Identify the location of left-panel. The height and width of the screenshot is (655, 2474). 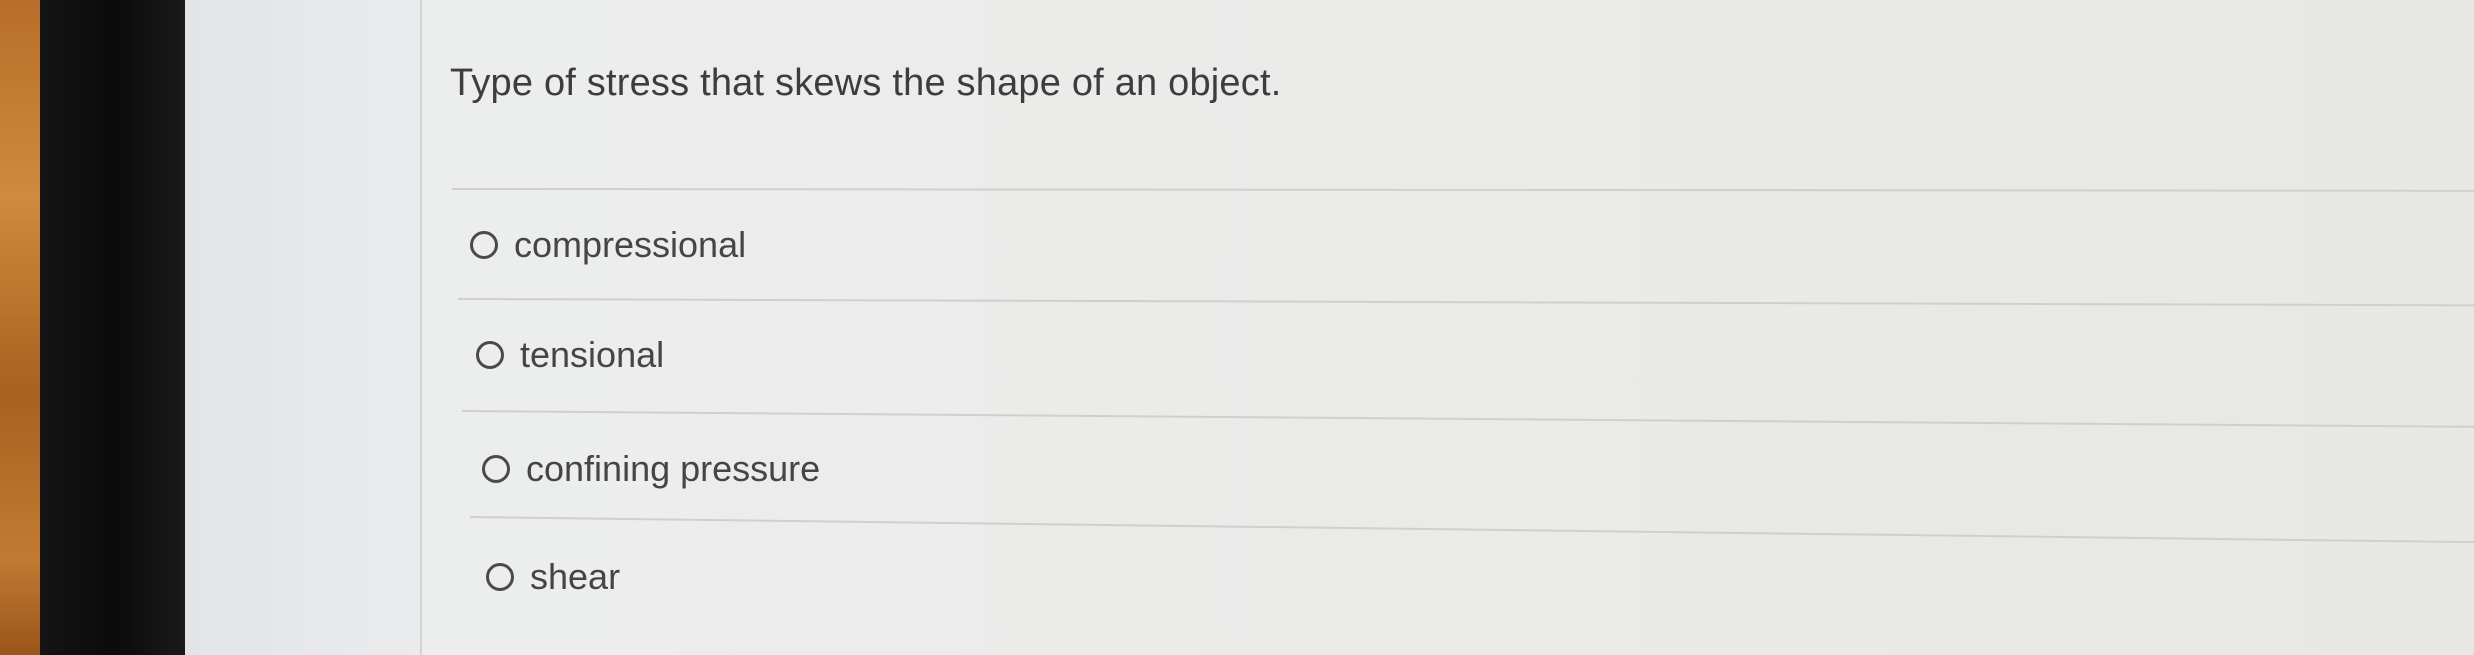
(303, 327).